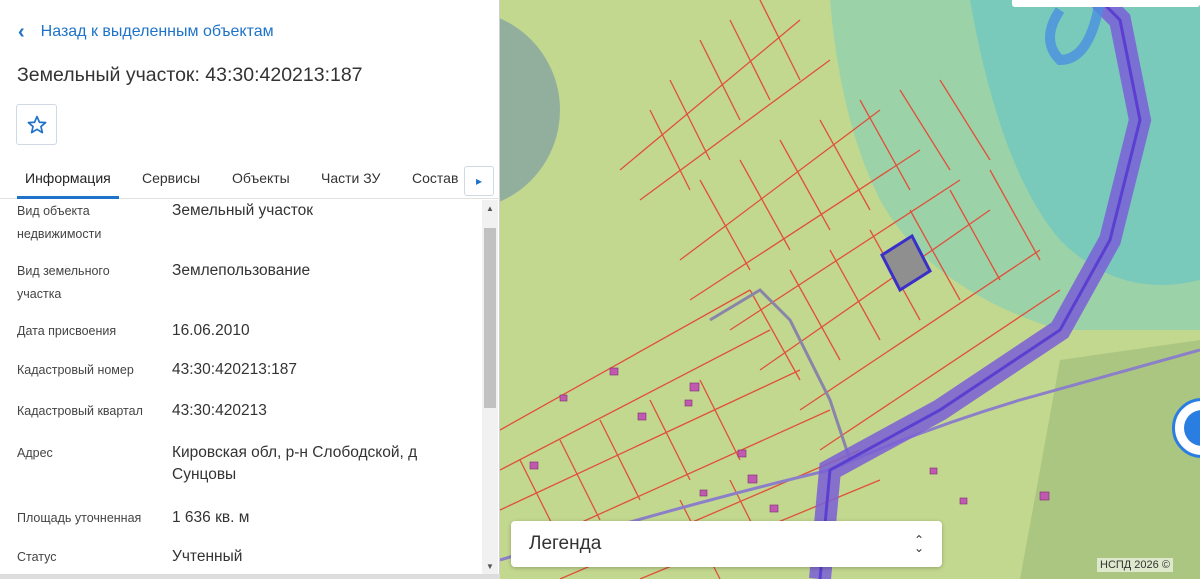 This screenshot has height=579, width=1200. Describe the element at coordinates (350, 178) in the screenshot. I see `tab-parts: Части ЗУ` at that location.